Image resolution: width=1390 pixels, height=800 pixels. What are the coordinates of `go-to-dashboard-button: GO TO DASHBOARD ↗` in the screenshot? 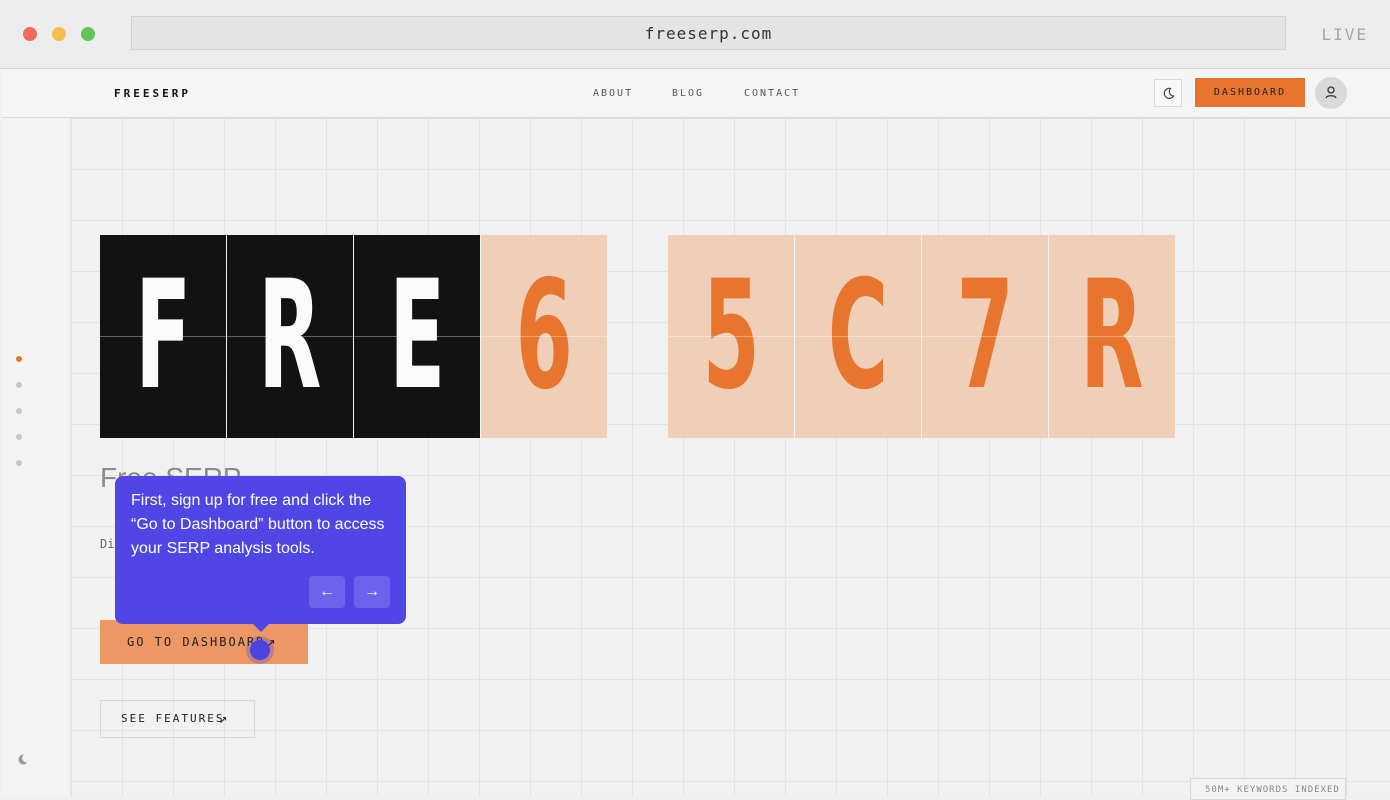 It's located at (204, 642).